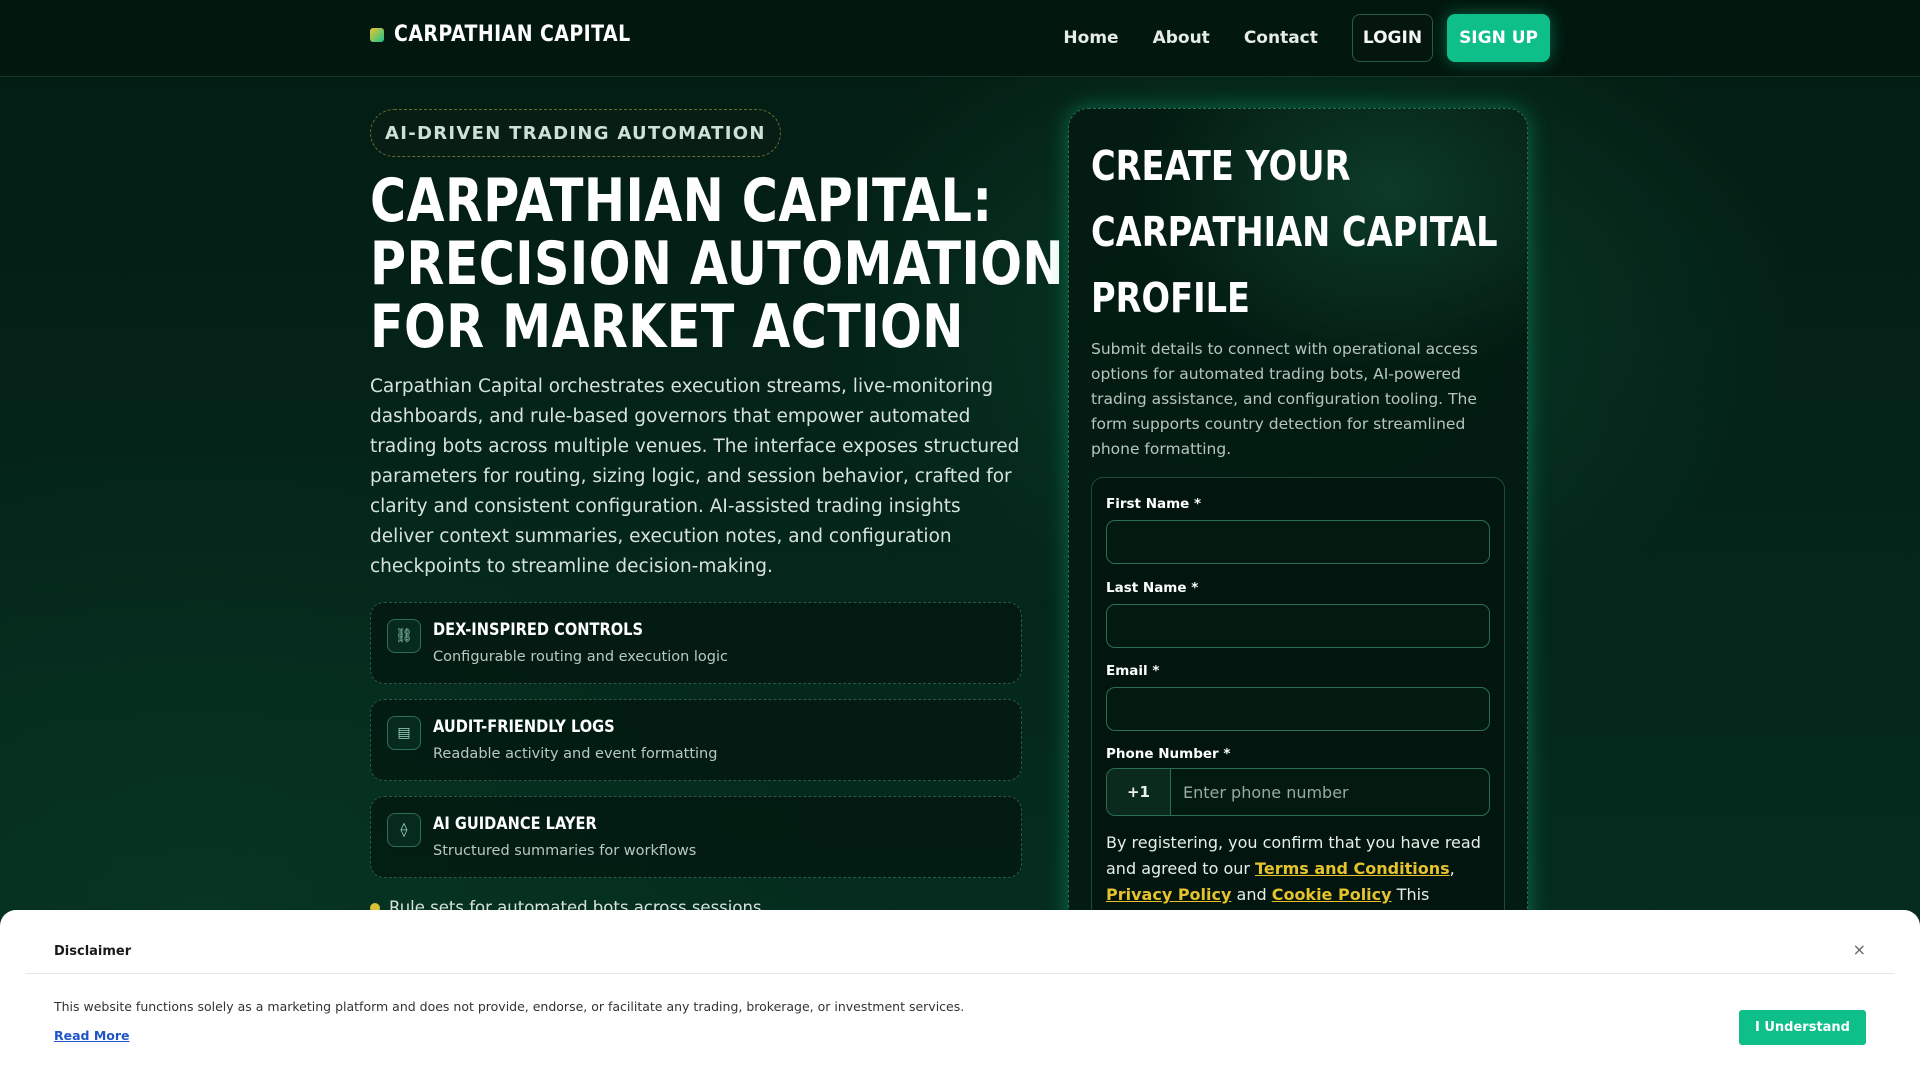 Image resolution: width=1920 pixels, height=1080 pixels. I want to click on understand-button: I Understand, so click(1802, 1027).